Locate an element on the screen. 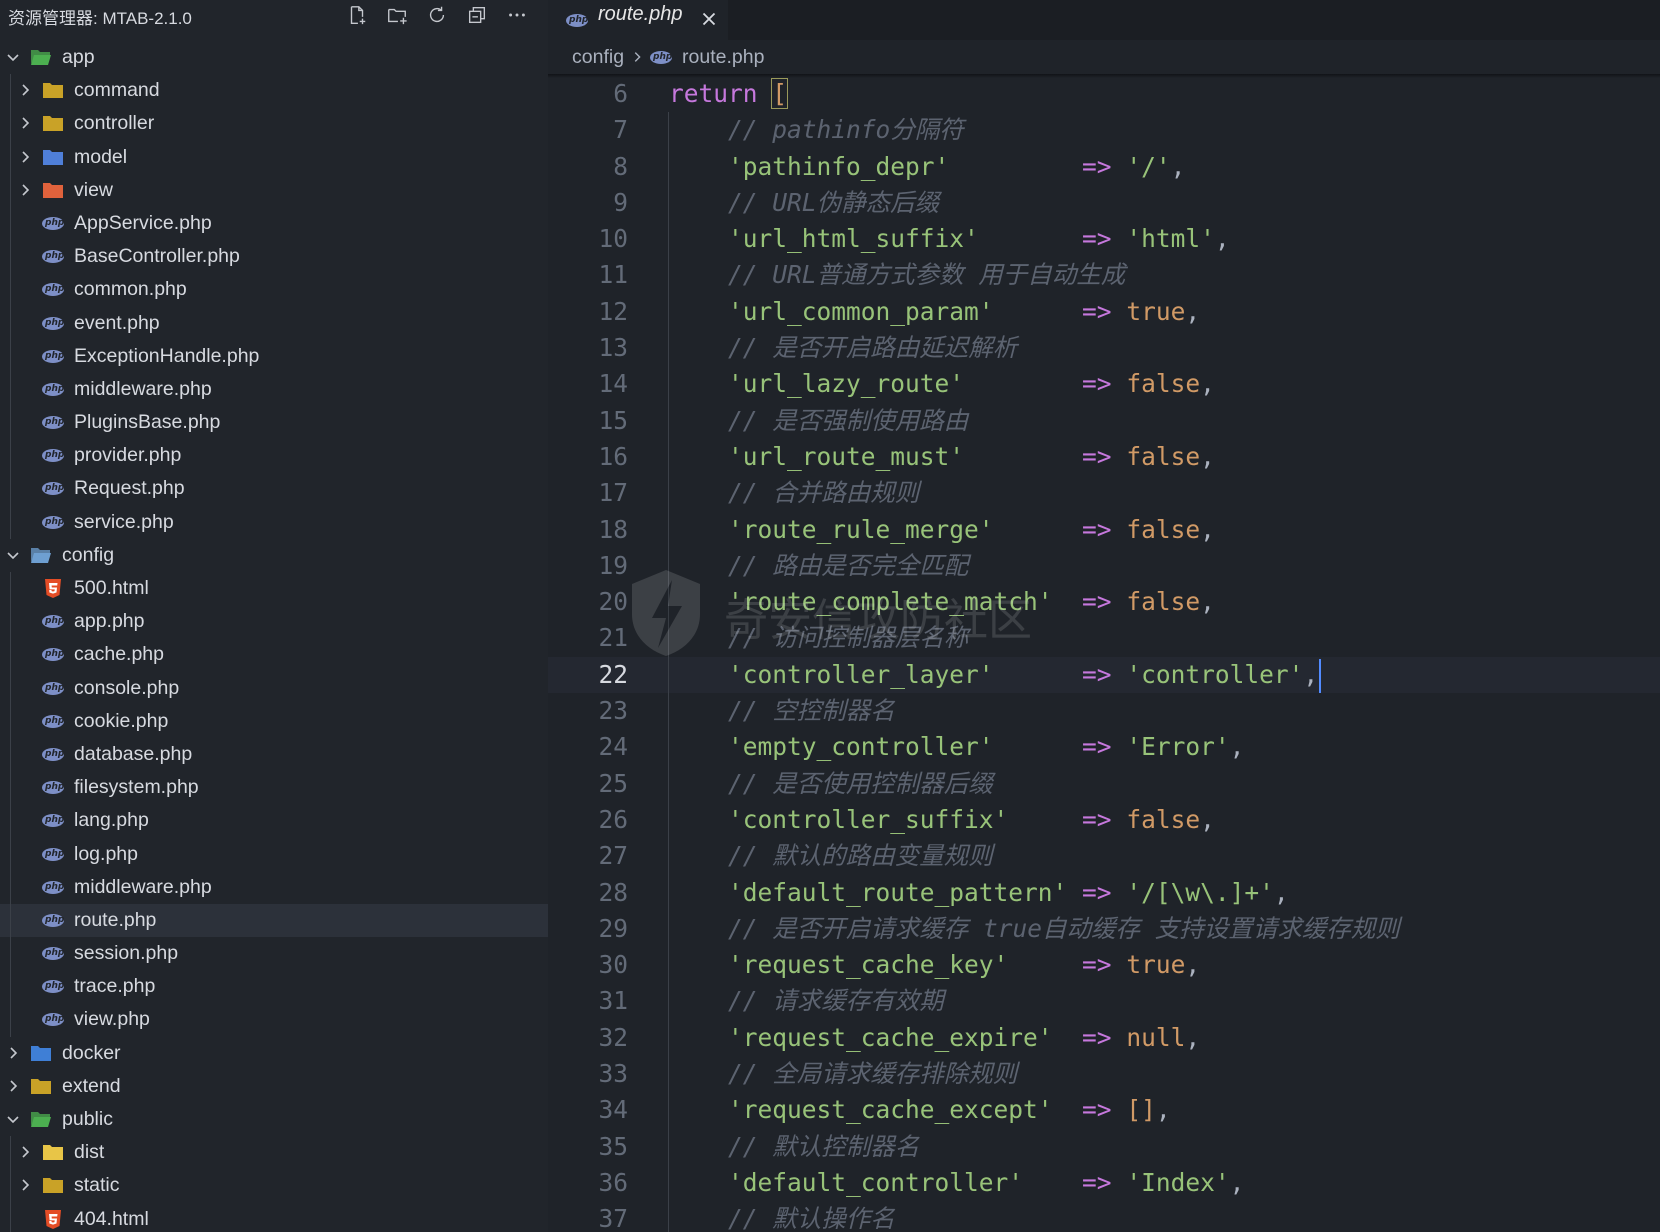 The height and width of the screenshot is (1232, 1660). tree-item-docker: docker is located at coordinates (274, 1053).